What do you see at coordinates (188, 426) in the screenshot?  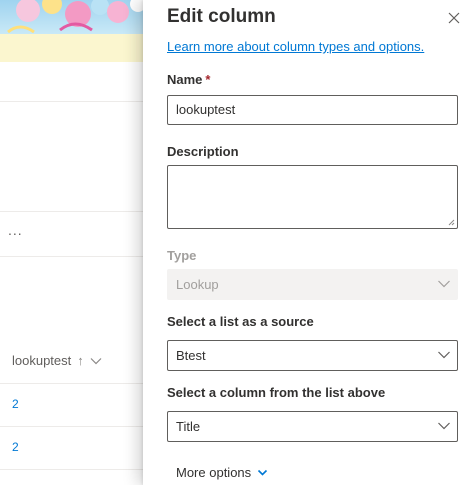 I see `source-column-value: Title` at bounding box center [188, 426].